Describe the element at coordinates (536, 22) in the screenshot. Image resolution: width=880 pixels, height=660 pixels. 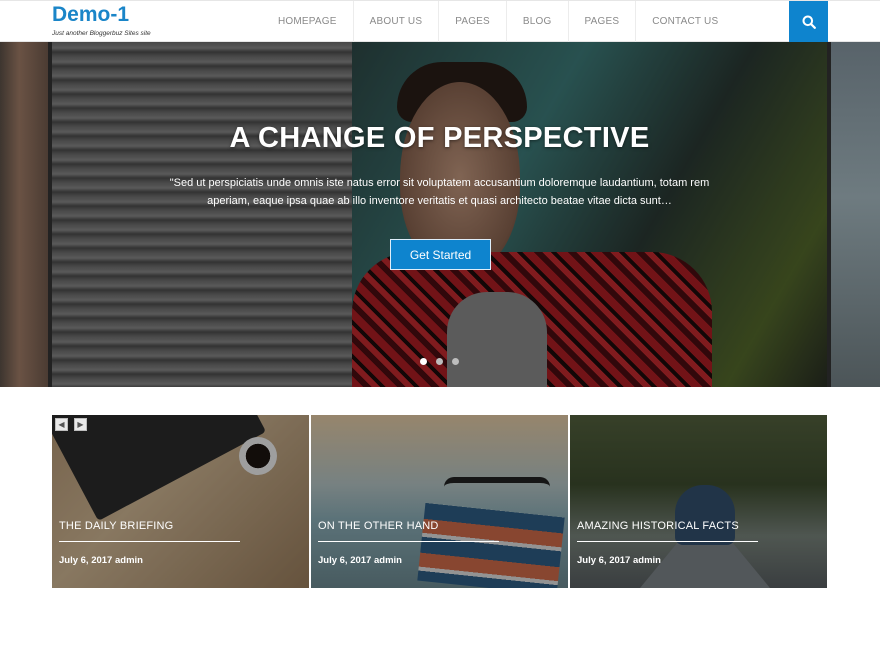
I see `nav-item-blog: BLOG` at that location.